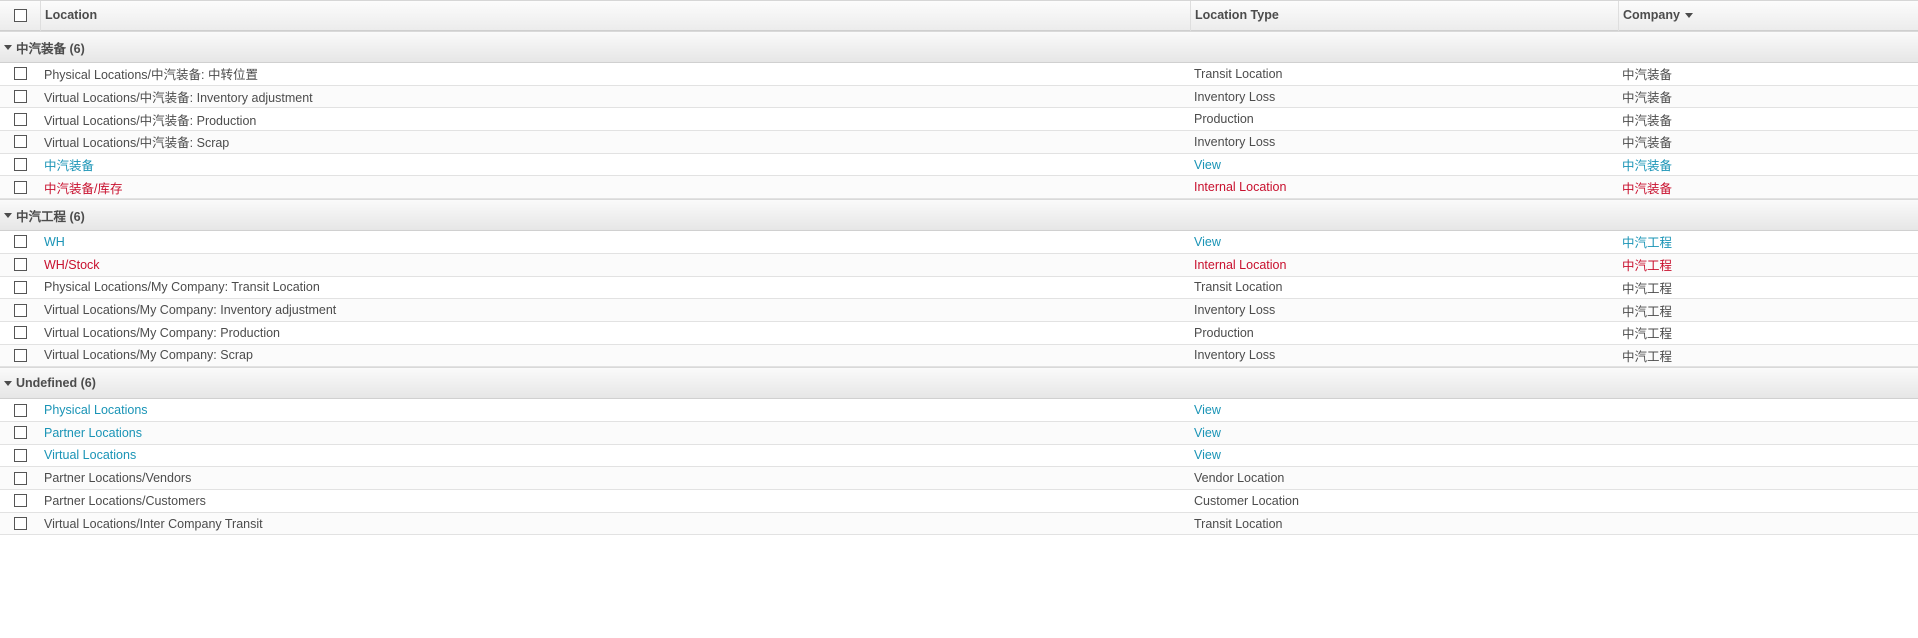 Image resolution: width=1918 pixels, height=638 pixels. I want to click on table-row: 中汽装备/库存 Internal Location 中汽装备, so click(959, 188).